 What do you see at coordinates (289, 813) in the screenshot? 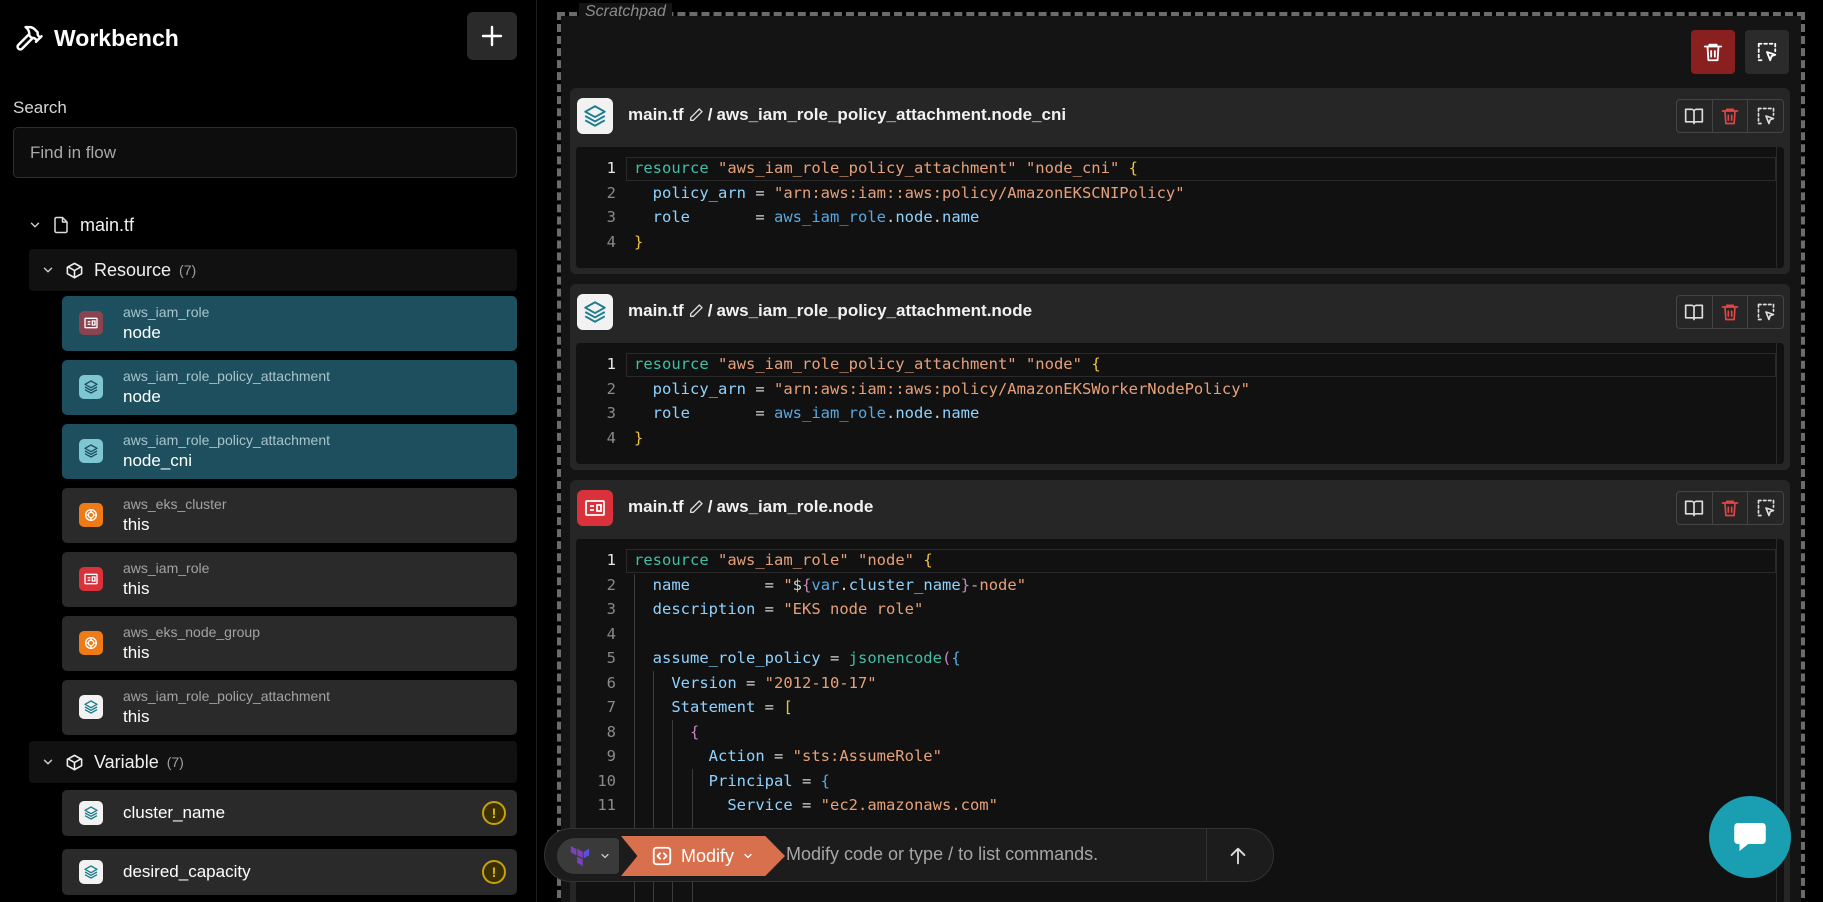
I see `variable-item: cluster_name !` at bounding box center [289, 813].